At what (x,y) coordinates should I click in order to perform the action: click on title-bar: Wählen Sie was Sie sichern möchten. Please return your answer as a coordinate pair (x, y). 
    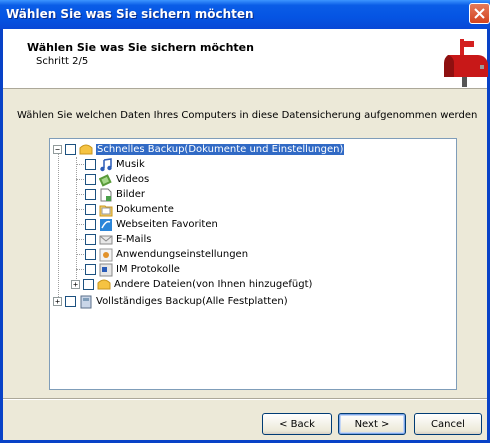
    Looking at the image, I should click on (245, 14).